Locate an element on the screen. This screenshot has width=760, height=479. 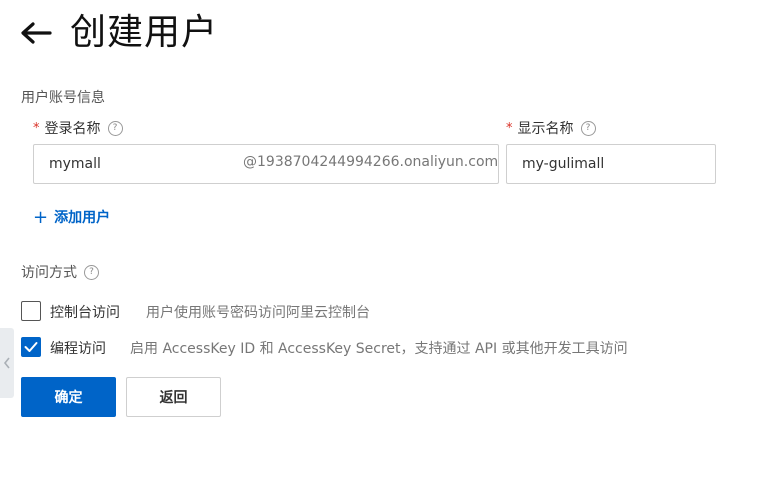
access-section-title: 访问方式 ? is located at coordinates (60, 272).